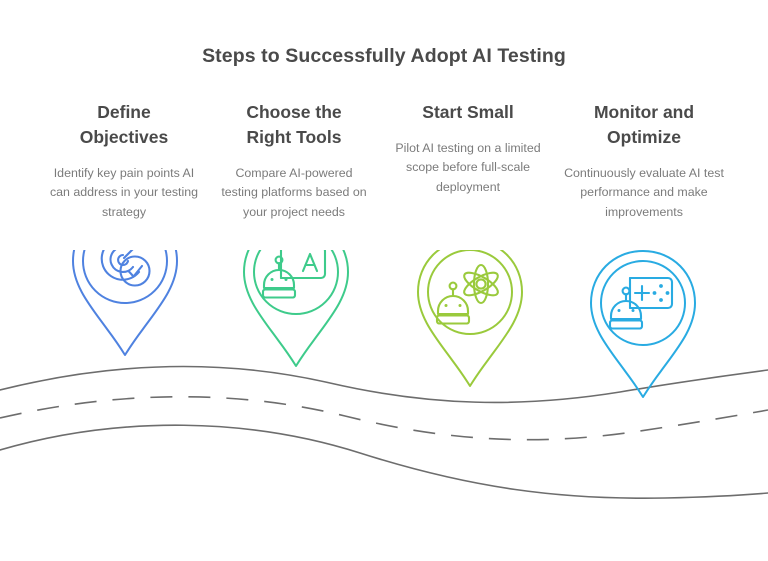  What do you see at coordinates (384, 56) in the screenshot?
I see `page-title: Steps to Successfully Adopt AI Testing` at bounding box center [384, 56].